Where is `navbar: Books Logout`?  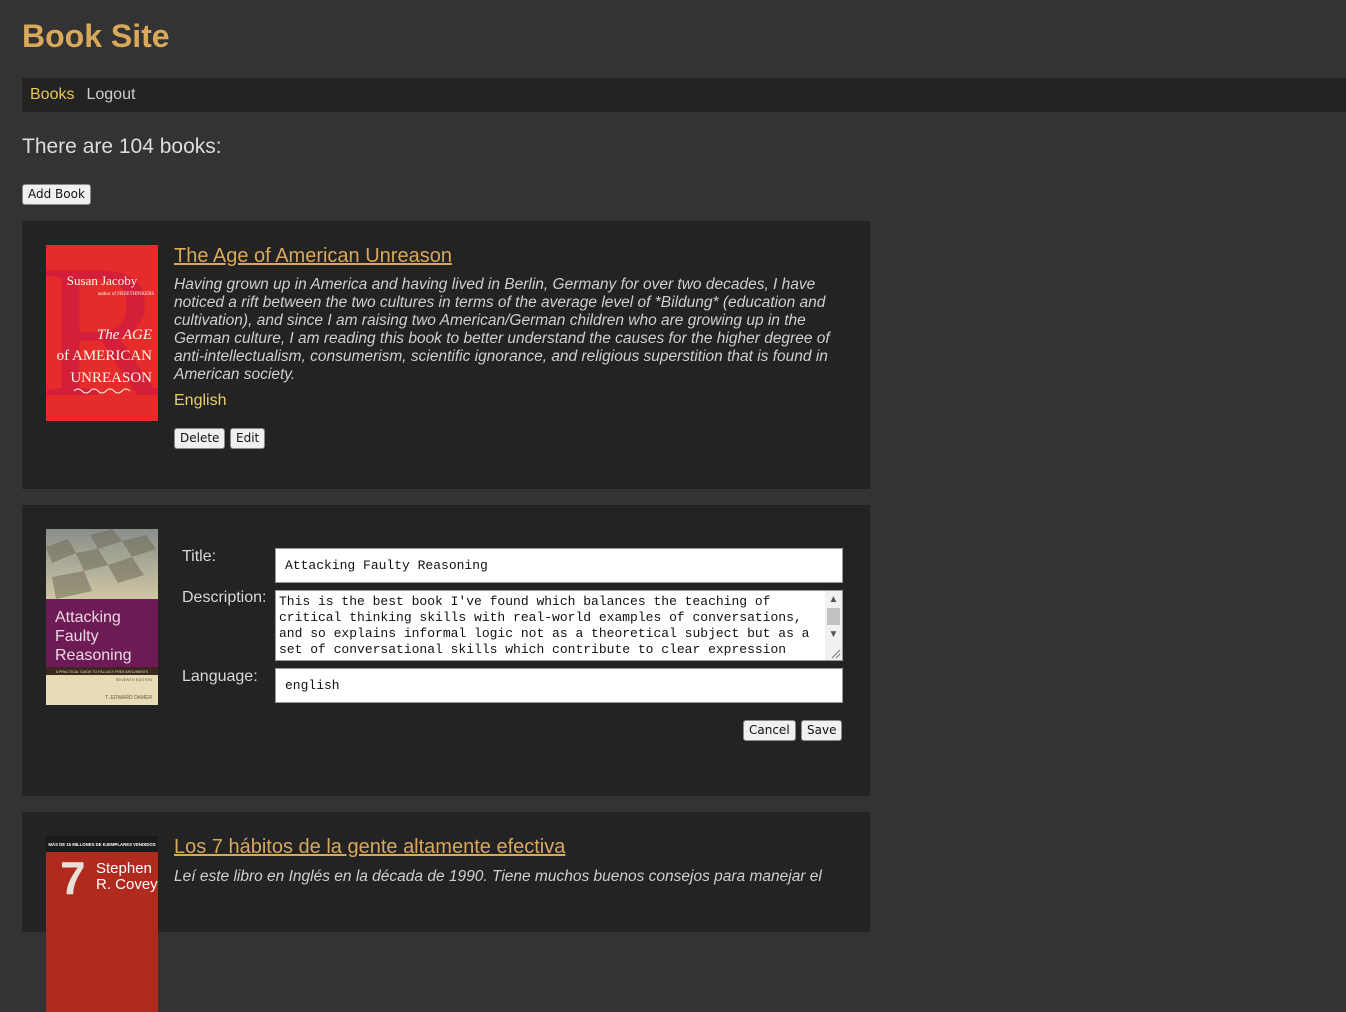 navbar: Books Logout is located at coordinates (684, 95).